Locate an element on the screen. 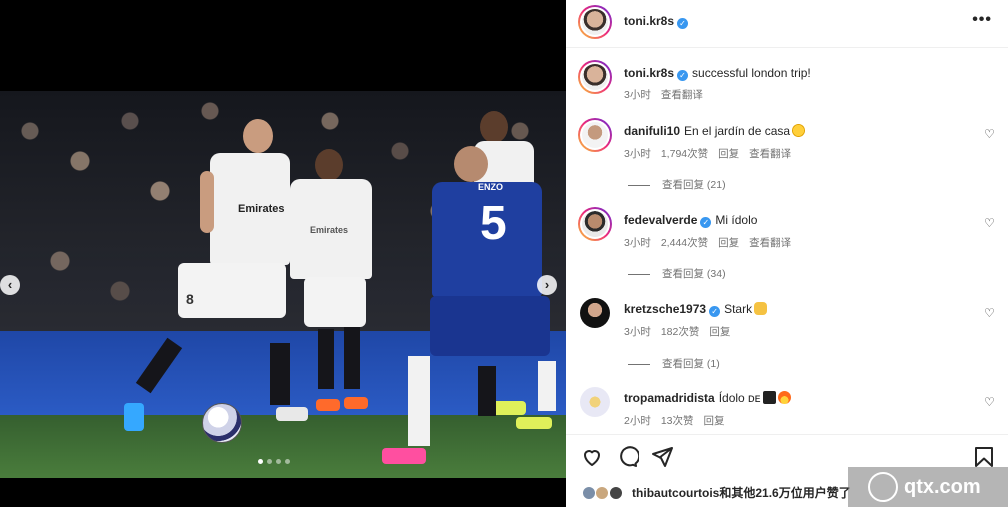 The width and height of the screenshot is (1008, 507). clapping-hands-emoji-icon is located at coordinates (761, 308).